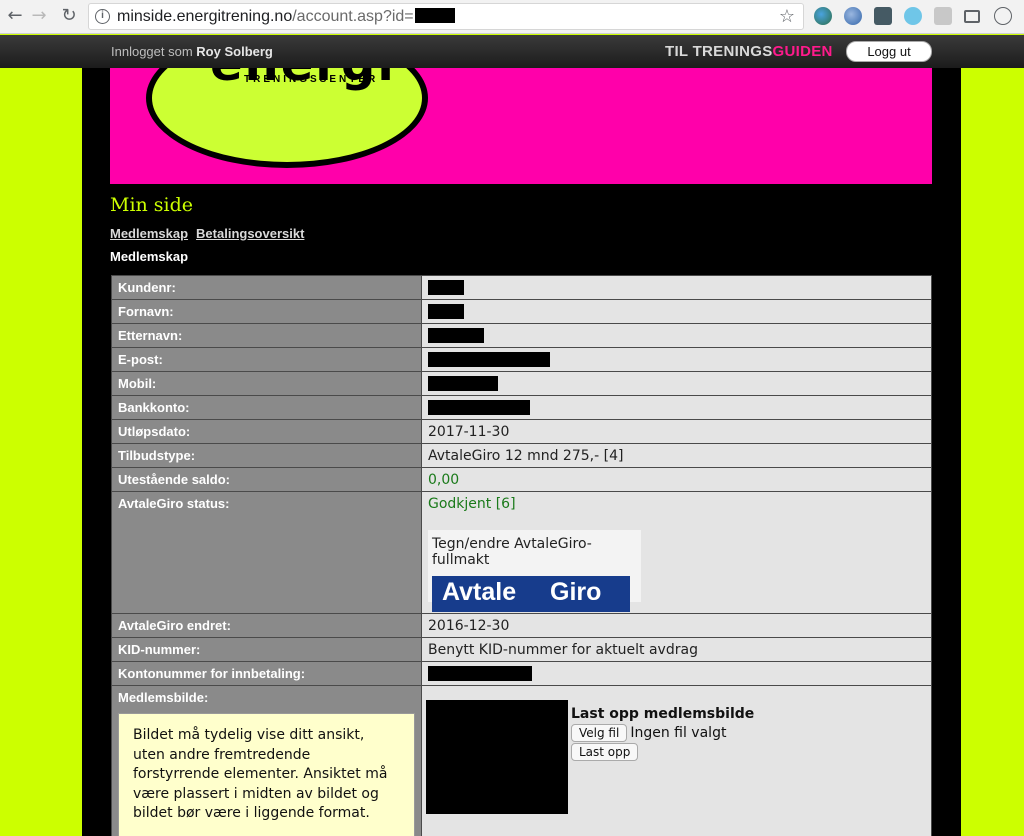 The image size is (1024, 836). What do you see at coordinates (676, 479) in the screenshot?
I see `saldo-value: 0,00` at bounding box center [676, 479].